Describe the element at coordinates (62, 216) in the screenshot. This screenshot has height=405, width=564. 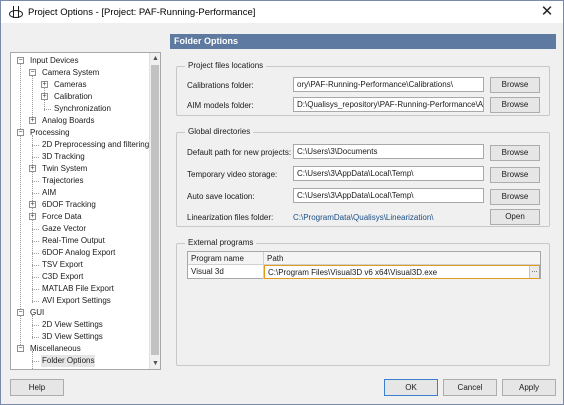
I see `tree-item-label: Force Data` at that location.